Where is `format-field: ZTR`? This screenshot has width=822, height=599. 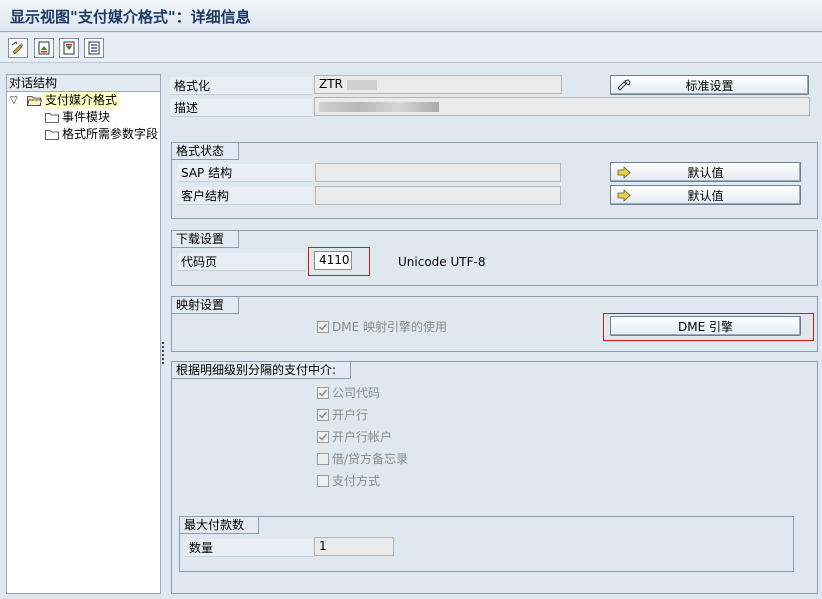 format-field: ZTR is located at coordinates (438, 84).